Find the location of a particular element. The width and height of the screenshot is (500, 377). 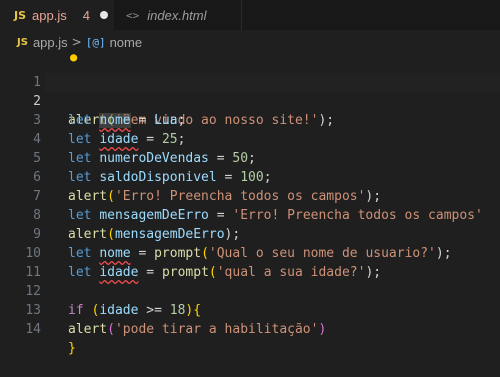

code-line: 4 let numeroDeVendas = 50; is located at coordinates (250, 138).